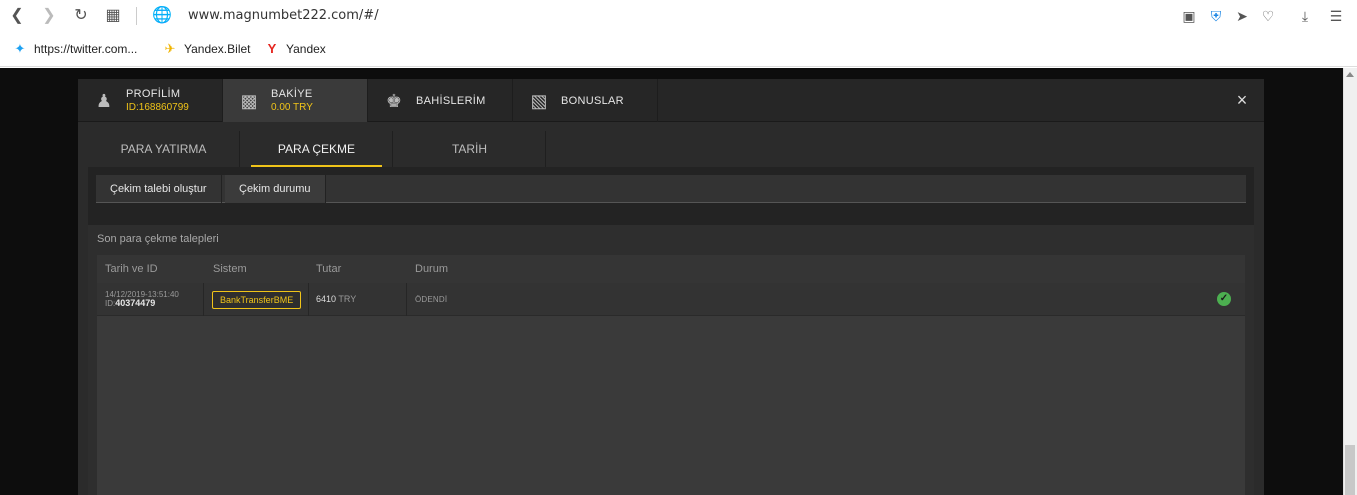 Image resolution: width=1357 pixels, height=495 pixels. What do you see at coordinates (135, 303) in the screenshot?
I see `request-id: 40374479` at bounding box center [135, 303].